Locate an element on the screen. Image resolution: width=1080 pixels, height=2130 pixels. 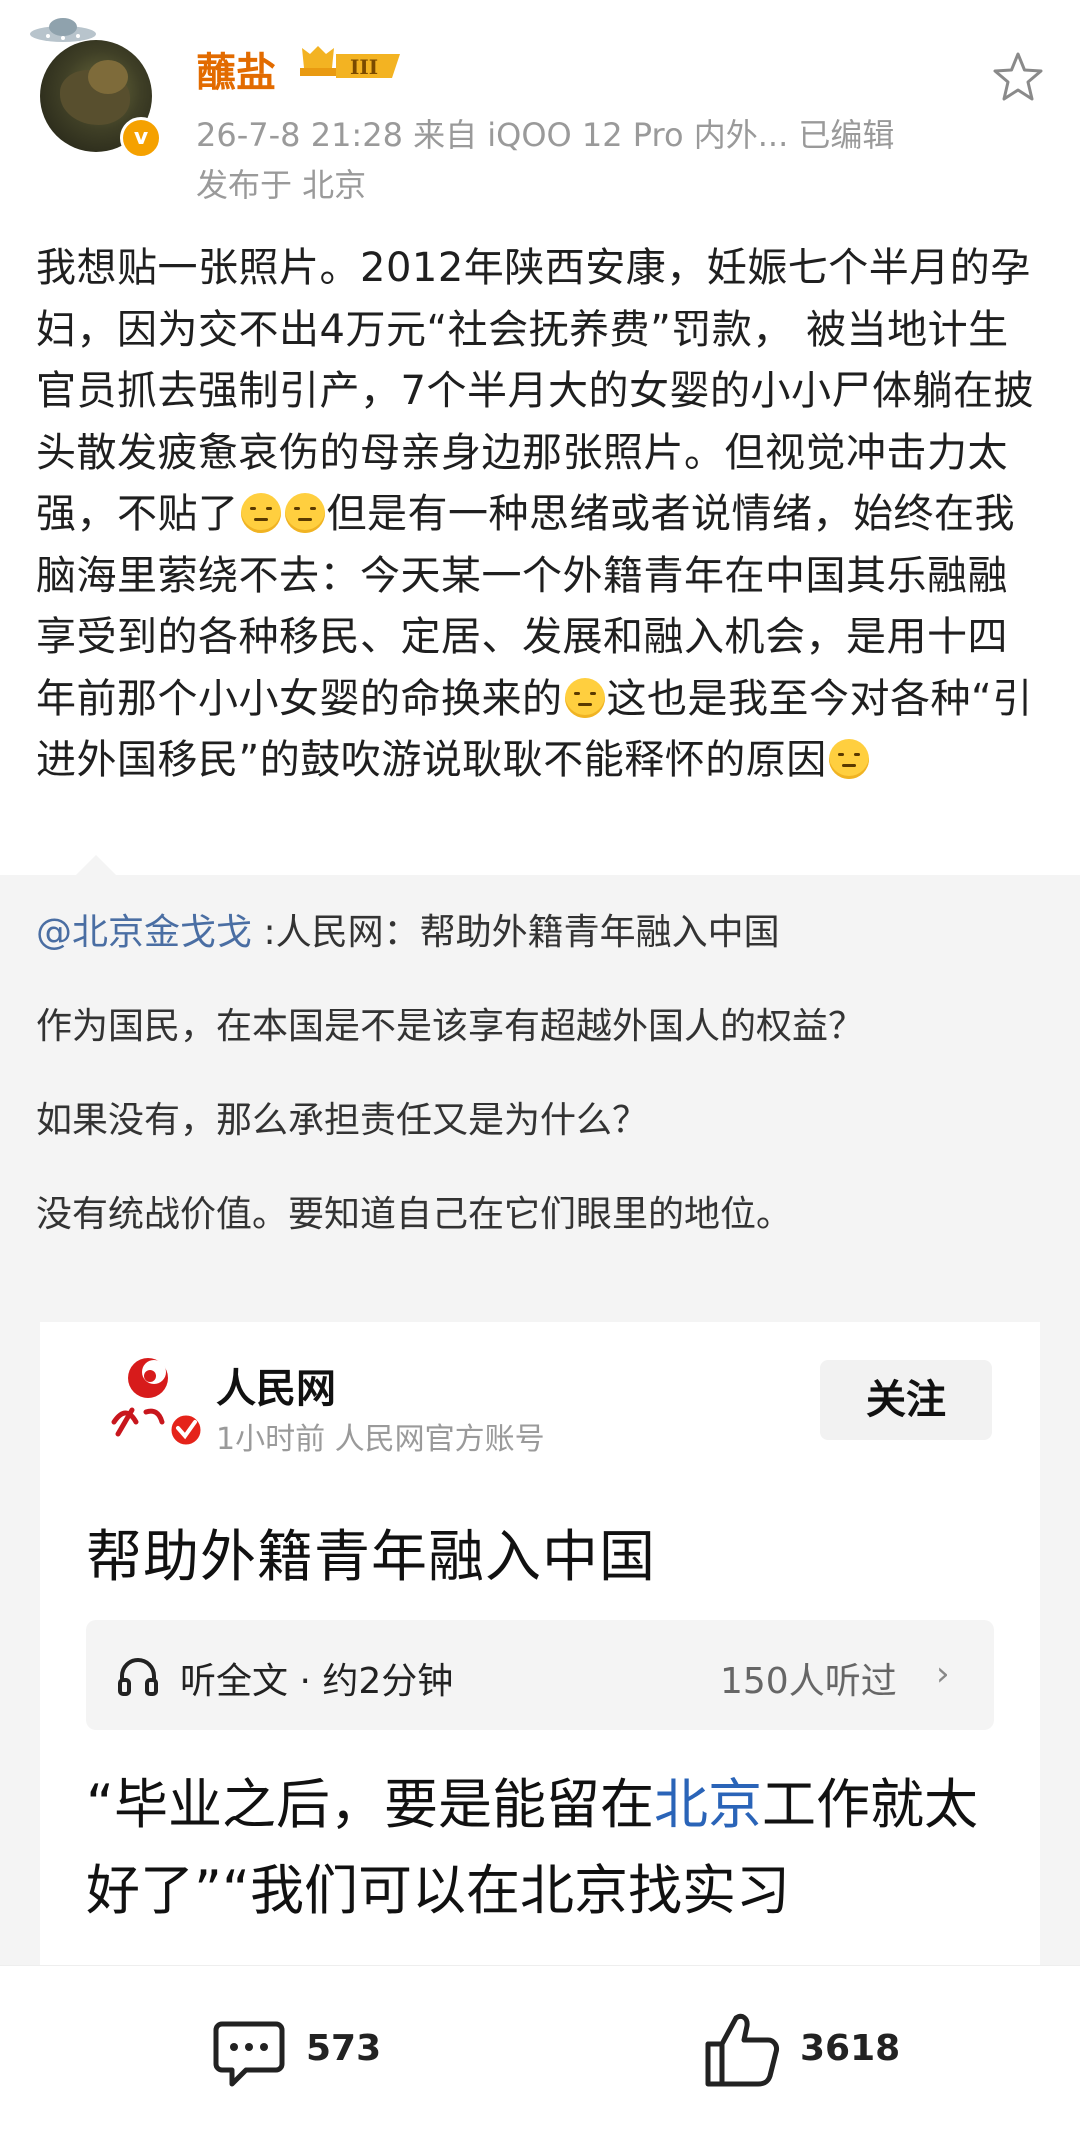
article-excerpt: “毕业之后，要是能留在北京工作就太好了”“我们可以在北京找实习 is located at coordinates (551, 1848).